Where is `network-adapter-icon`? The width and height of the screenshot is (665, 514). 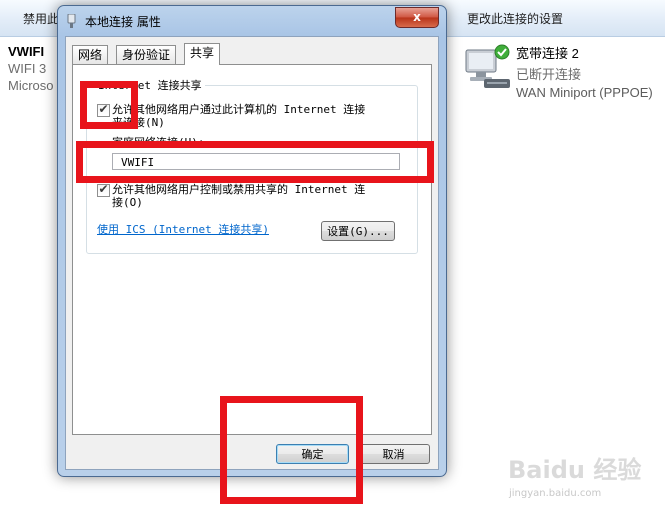
network-adapter-icon is located at coordinates (71, 21).